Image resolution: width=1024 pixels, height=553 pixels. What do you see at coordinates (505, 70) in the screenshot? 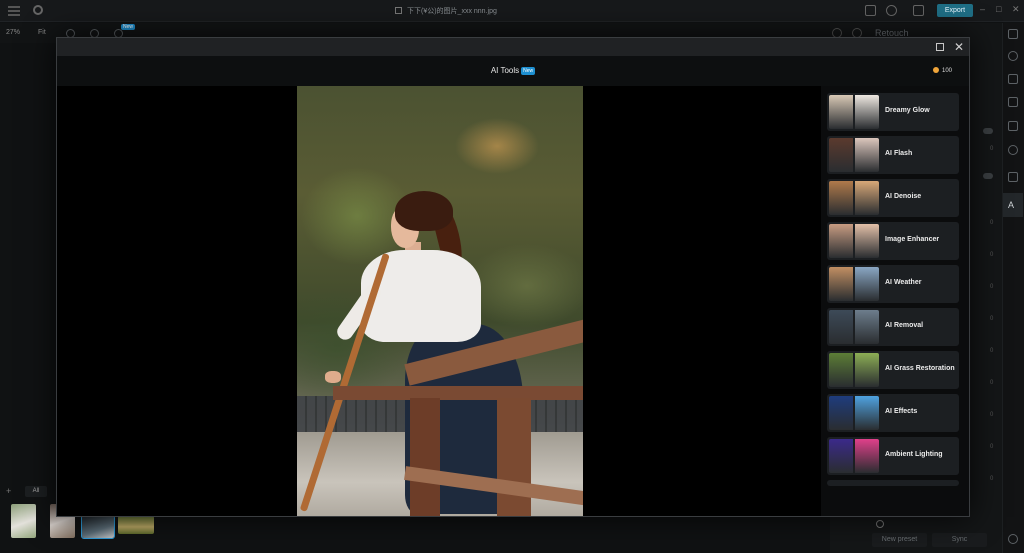
I see `dialog-title-text: AI Tools` at bounding box center [505, 70].